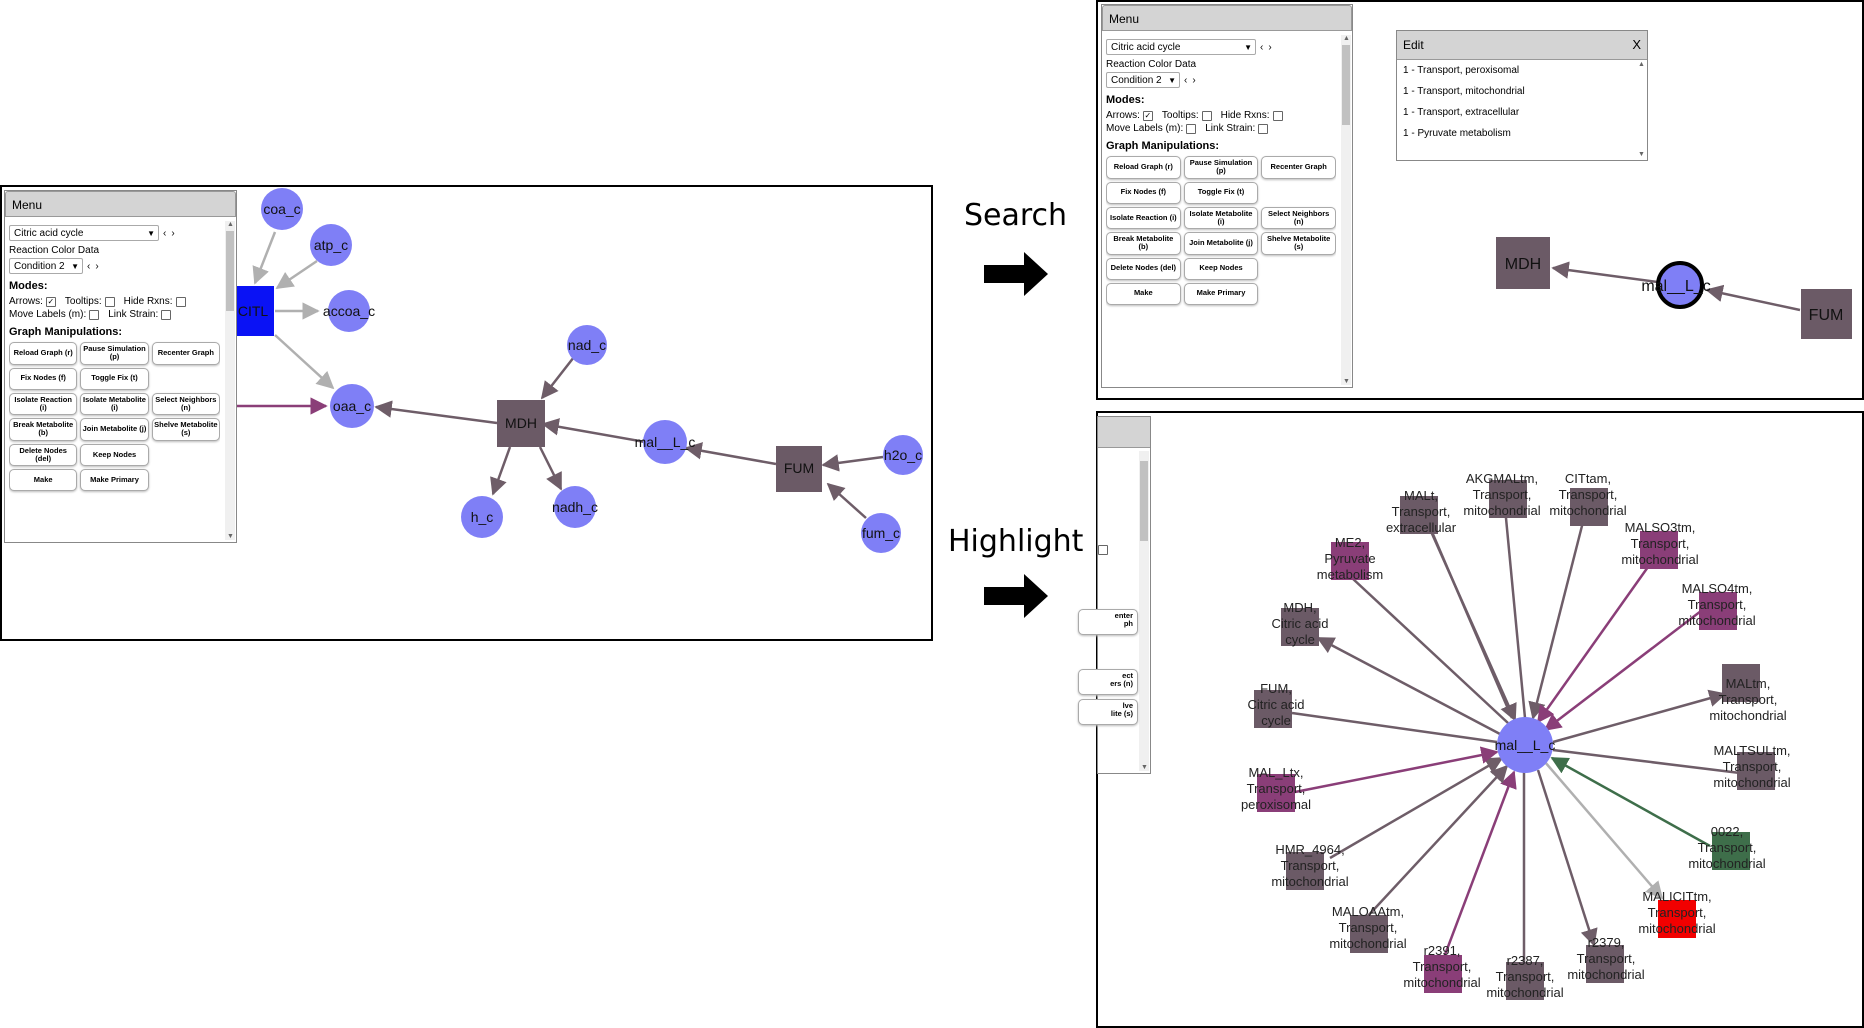  Describe the element at coordinates (1230, 128) in the screenshot. I see `link-strain-label: Link Strain:` at that location.